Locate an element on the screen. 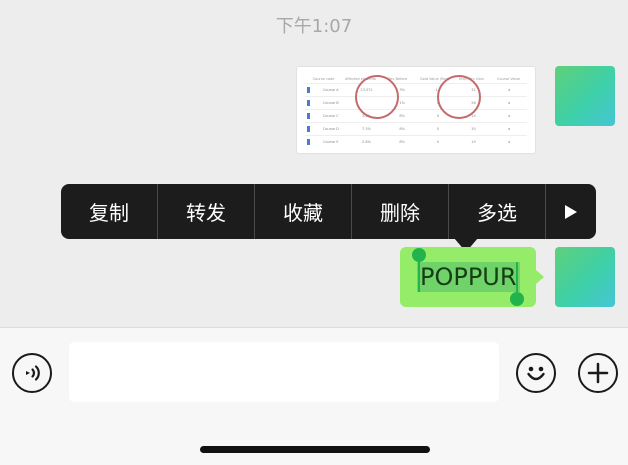  table-cell: Course E is located at coordinates (331, 142).